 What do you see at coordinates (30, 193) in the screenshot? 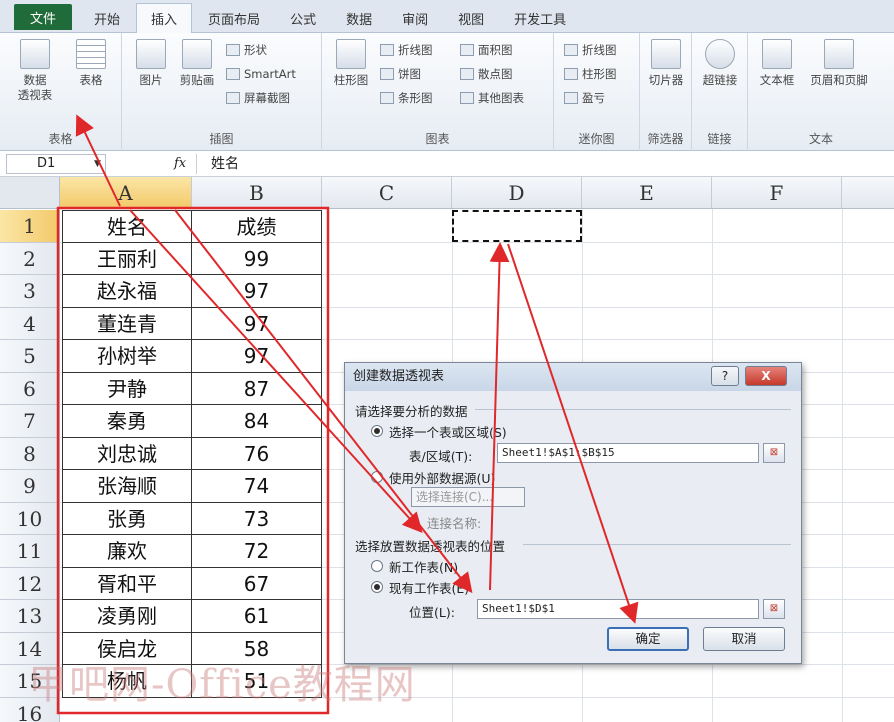
I see `select-all-corner` at bounding box center [30, 193].